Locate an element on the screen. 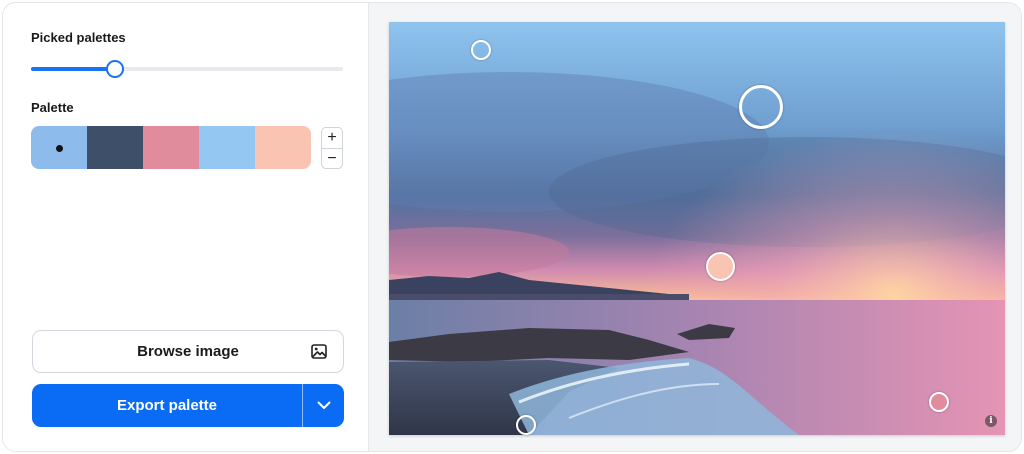 The width and height of the screenshot is (1024, 454). export-palette-button: Export palette is located at coordinates (167, 405).